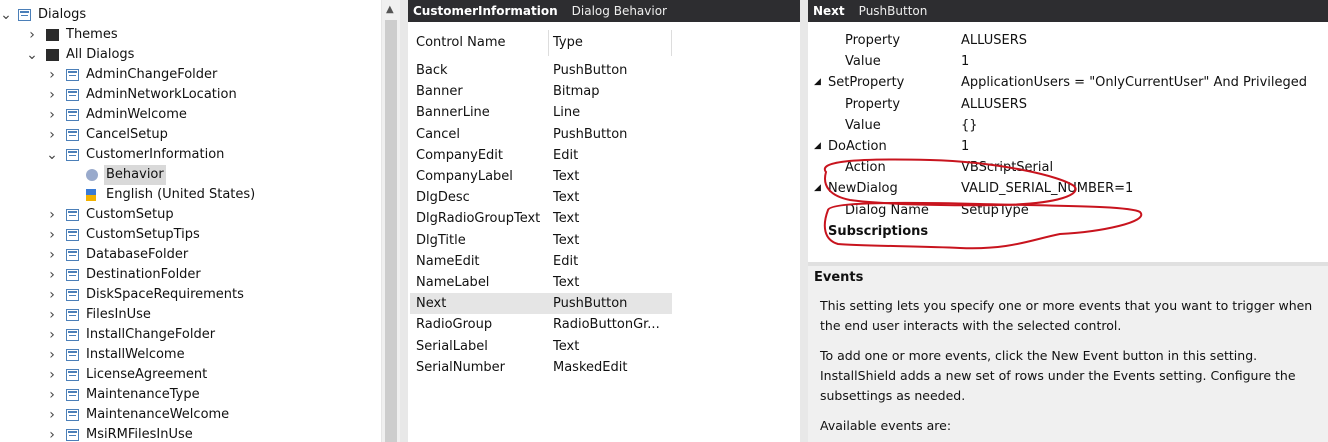 The width and height of the screenshot is (1328, 442). I want to click on column-header-type: Type, so click(568, 43).